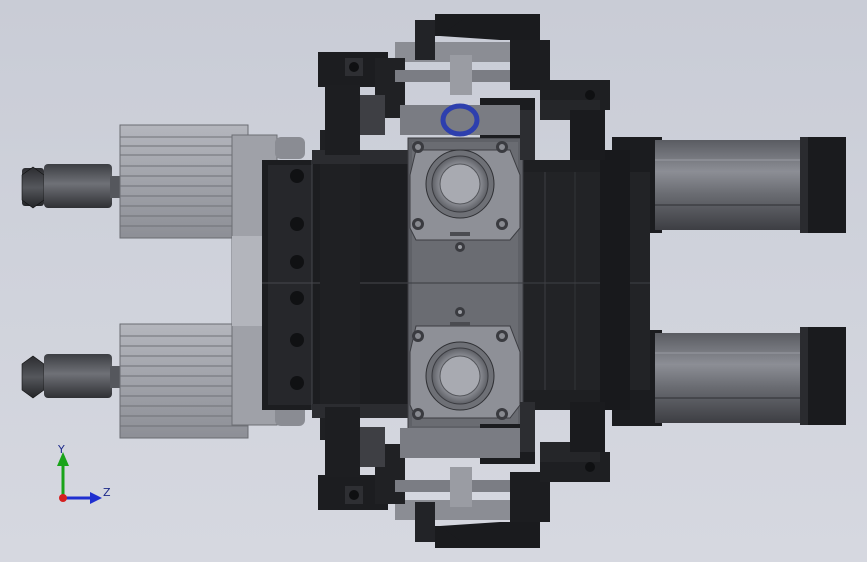 This screenshot has height=562, width=867. Describe the element at coordinates (84, 473) in the screenshot. I see `coordinate-triad: Y Z` at that location.